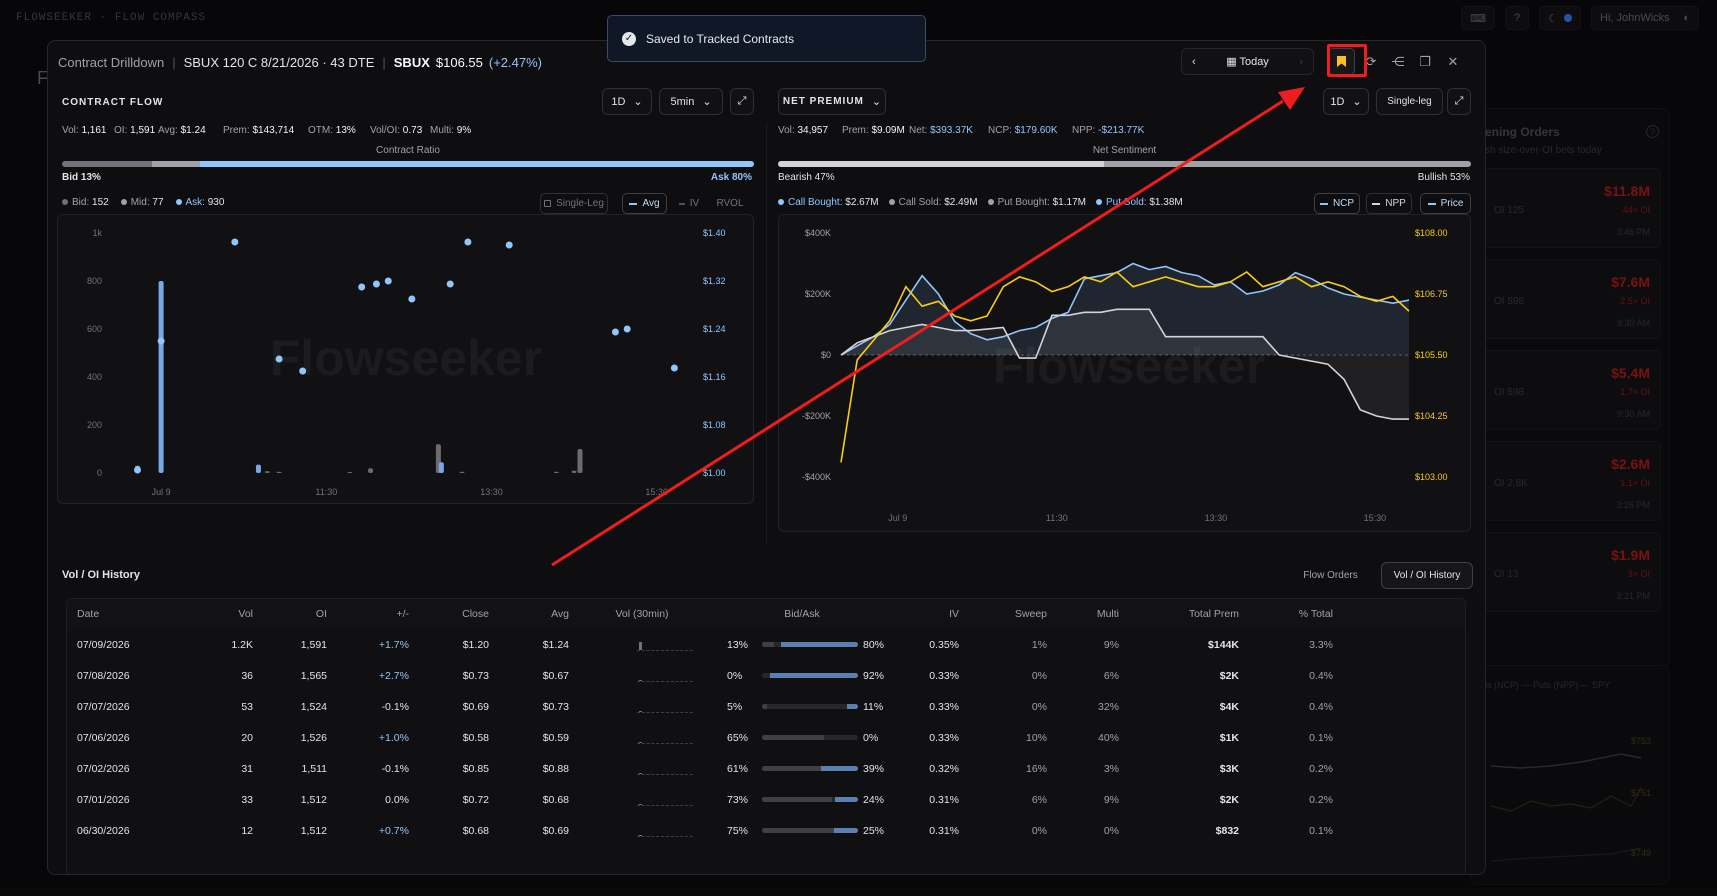 Image resolution: width=1717 pixels, height=896 pixels. Describe the element at coordinates (292, 614) in the screenshot. I see `column-header: OI` at that location.